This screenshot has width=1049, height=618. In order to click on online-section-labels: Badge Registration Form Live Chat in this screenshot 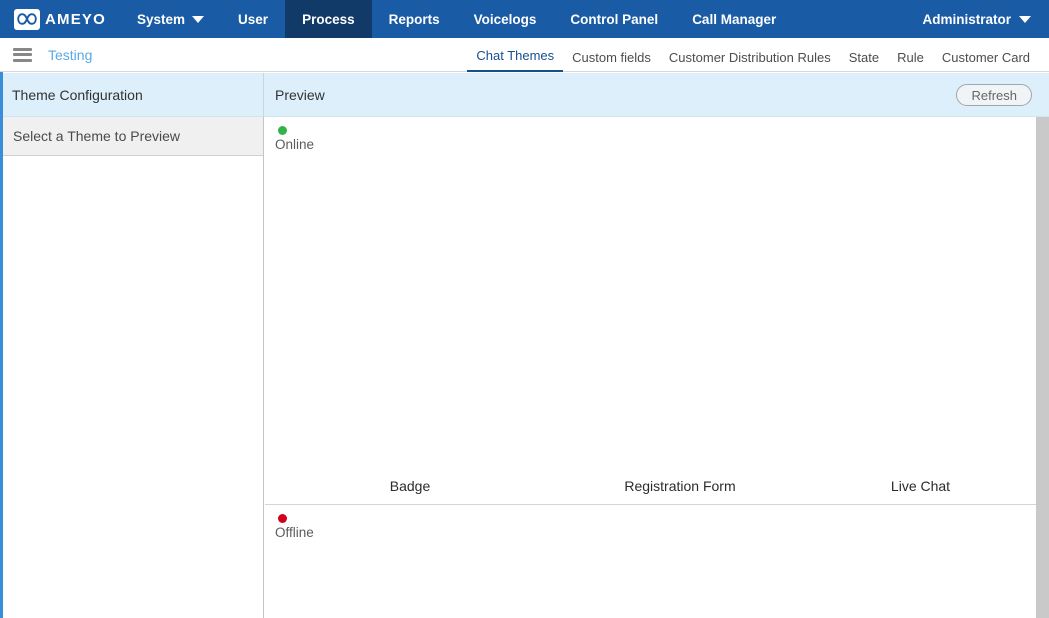, I will do `click(650, 486)`.